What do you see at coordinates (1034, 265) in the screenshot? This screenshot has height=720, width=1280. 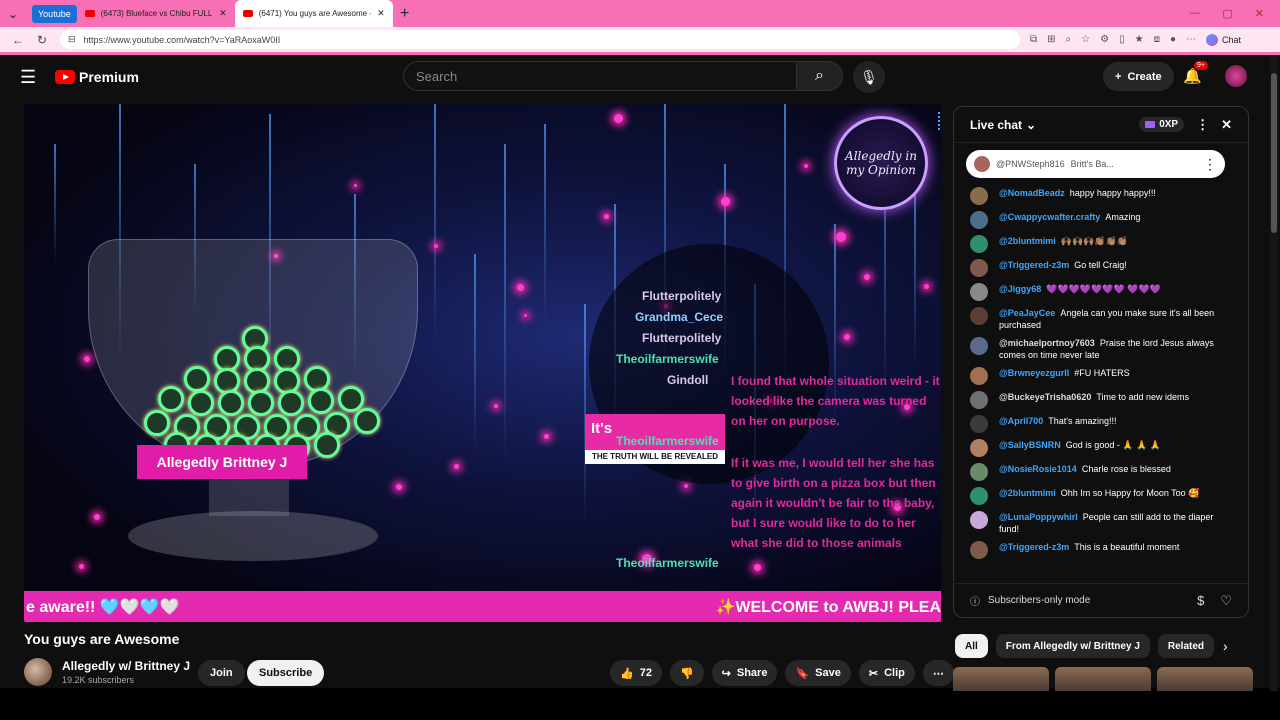 I see `chat-author: @Triggered-z3m` at bounding box center [1034, 265].